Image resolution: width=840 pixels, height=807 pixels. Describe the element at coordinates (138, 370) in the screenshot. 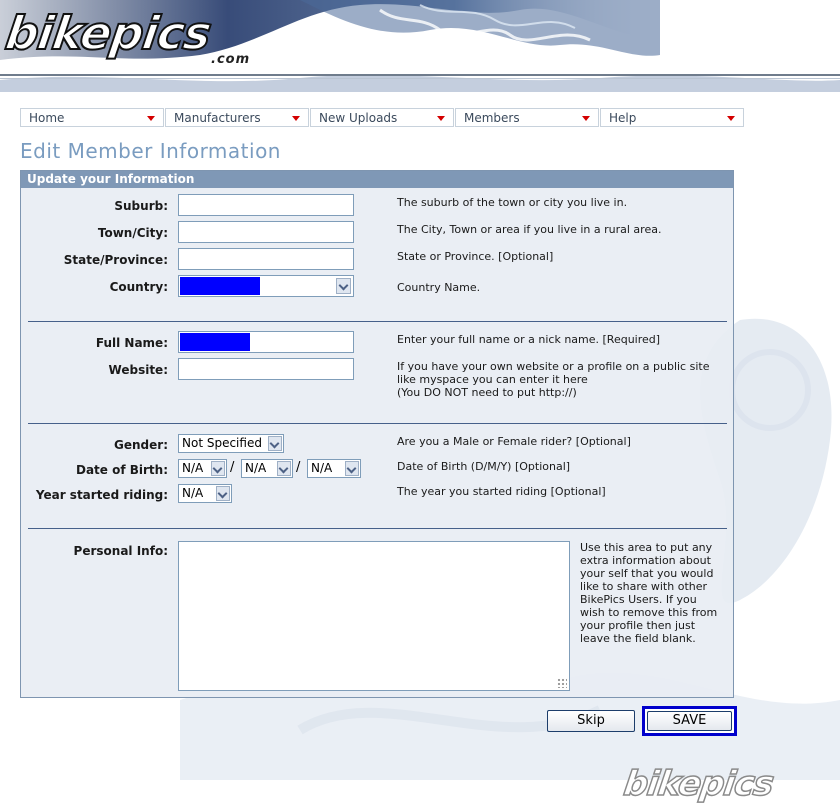

I see `website-label: Website:` at that location.